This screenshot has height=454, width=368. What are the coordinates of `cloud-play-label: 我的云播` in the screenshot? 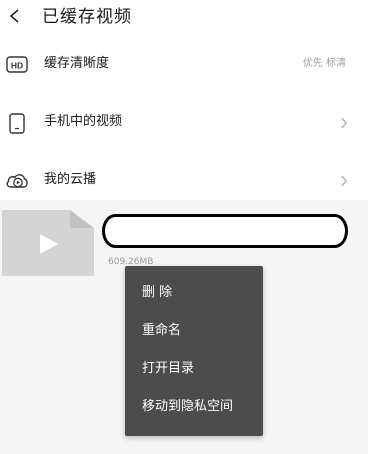 It's located at (70, 179).